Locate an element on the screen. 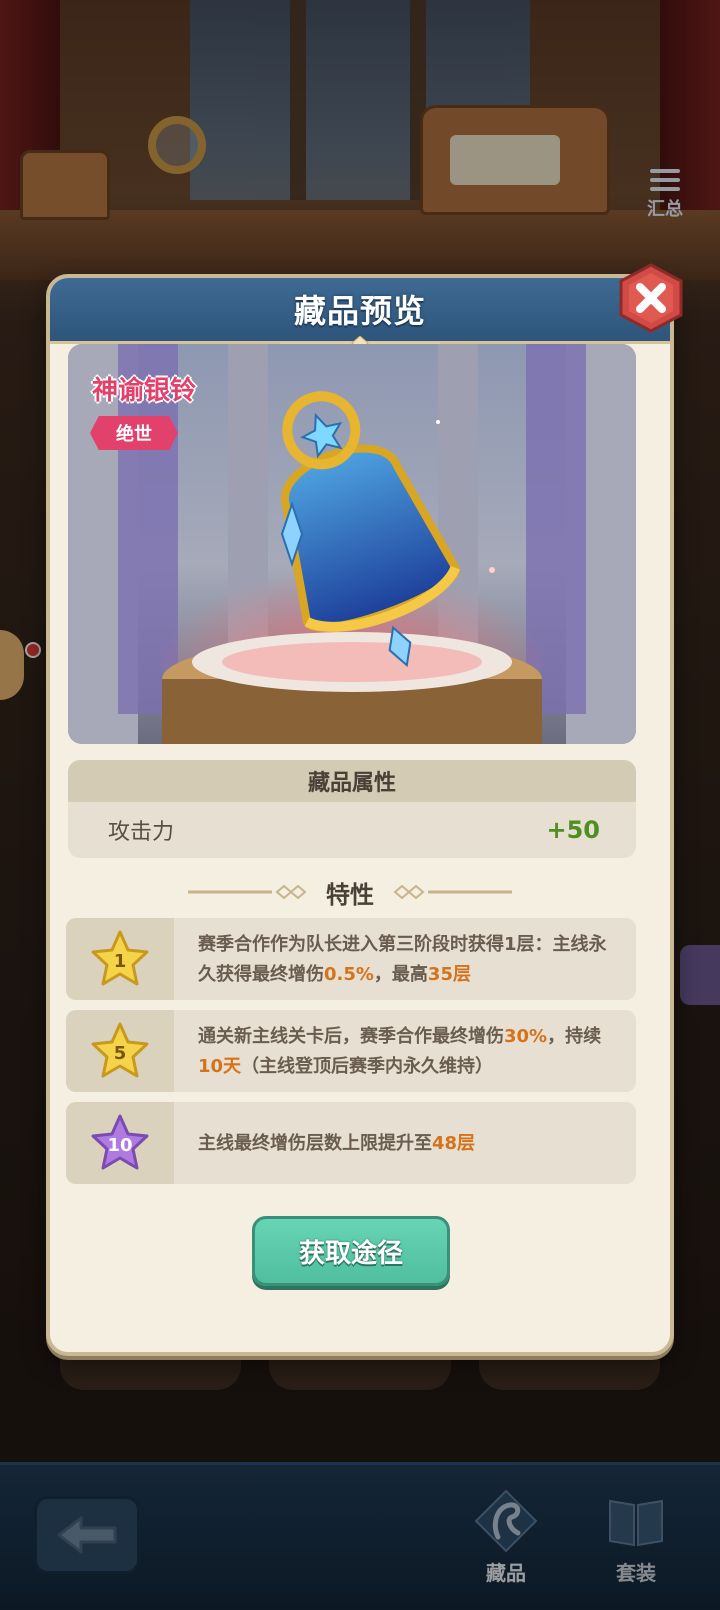 This screenshot has height=1610, width=720. trait-star-badge: 5 is located at coordinates (120, 1051).